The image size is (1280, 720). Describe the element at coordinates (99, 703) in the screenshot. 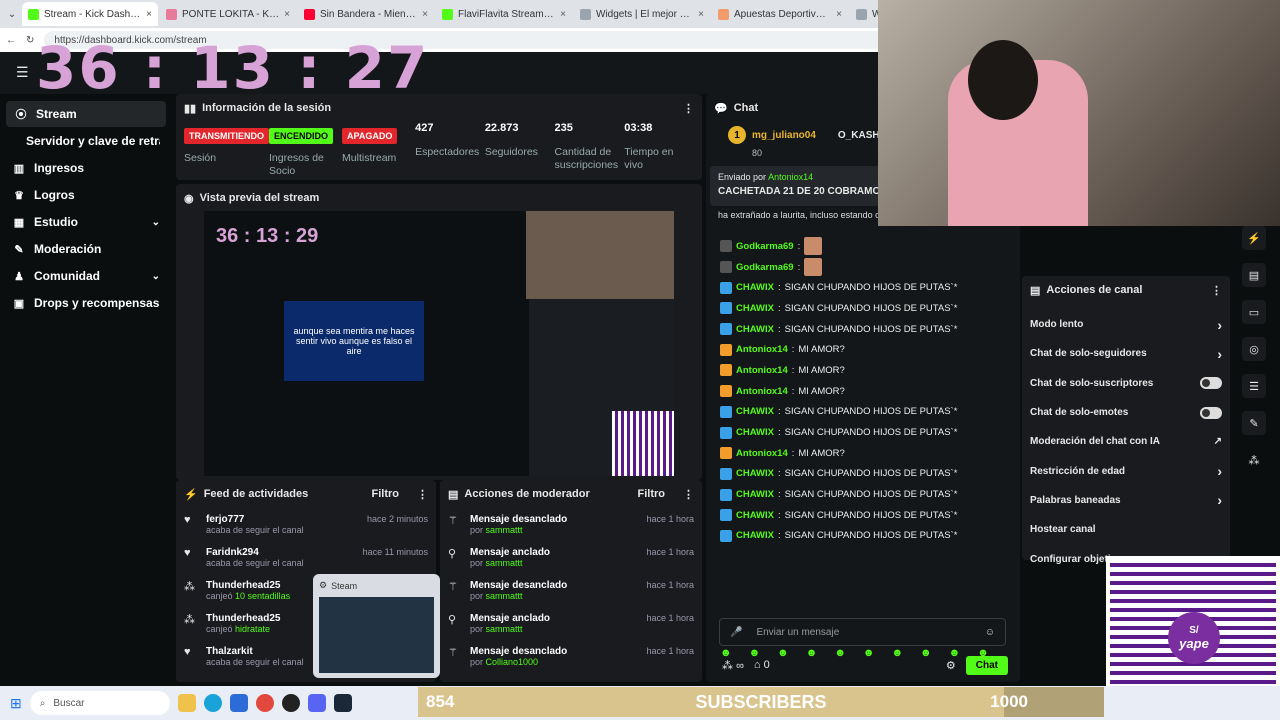

I see `taskbar-search: ⌕ Buscar` at that location.